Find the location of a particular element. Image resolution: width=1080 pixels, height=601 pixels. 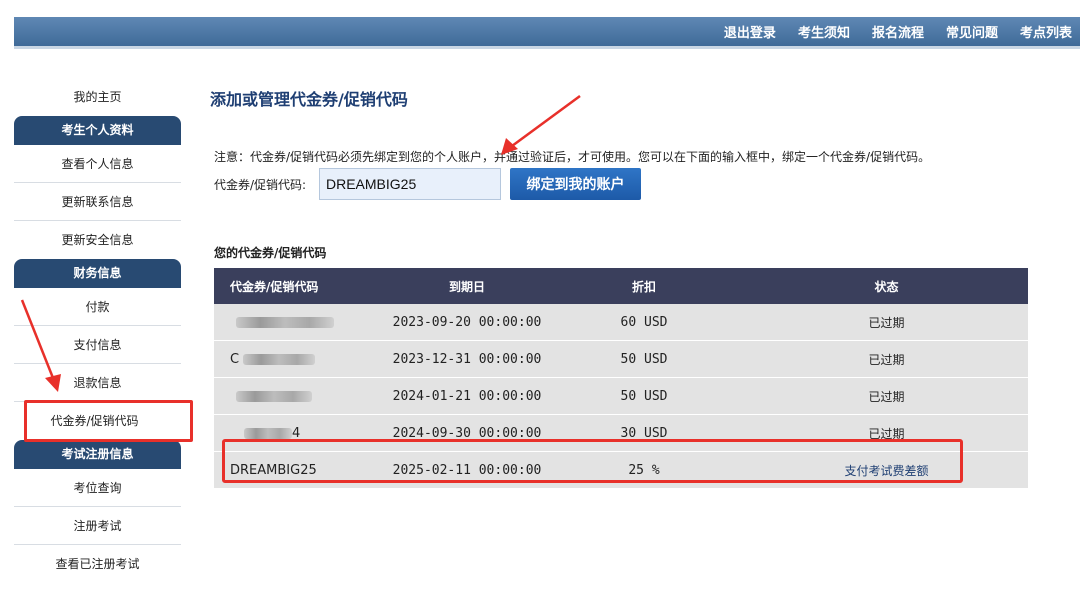

top-nav: 退出登录 考生须知 报名流程 常见问题 考点列表 is located at coordinates (898, 31).